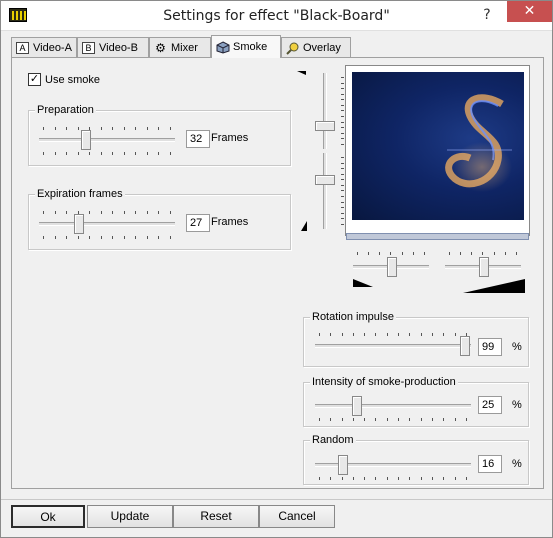 This screenshot has height=538, width=553. What do you see at coordinates (130, 516) in the screenshot?
I see `update-button: Update` at bounding box center [130, 516].